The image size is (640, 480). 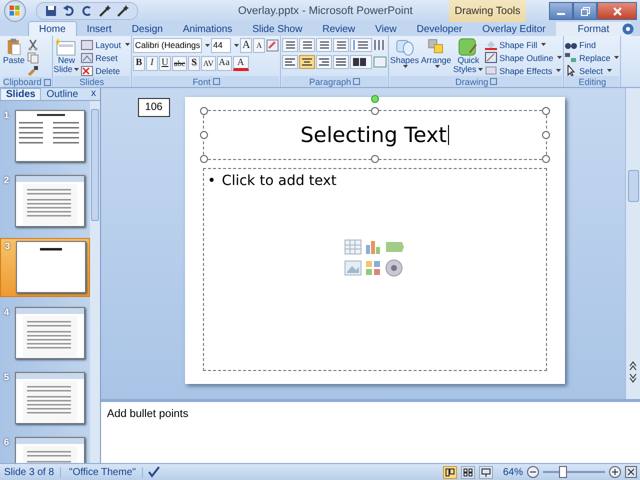 I want to click on ribbon-tab: View, so click(x=386, y=29).